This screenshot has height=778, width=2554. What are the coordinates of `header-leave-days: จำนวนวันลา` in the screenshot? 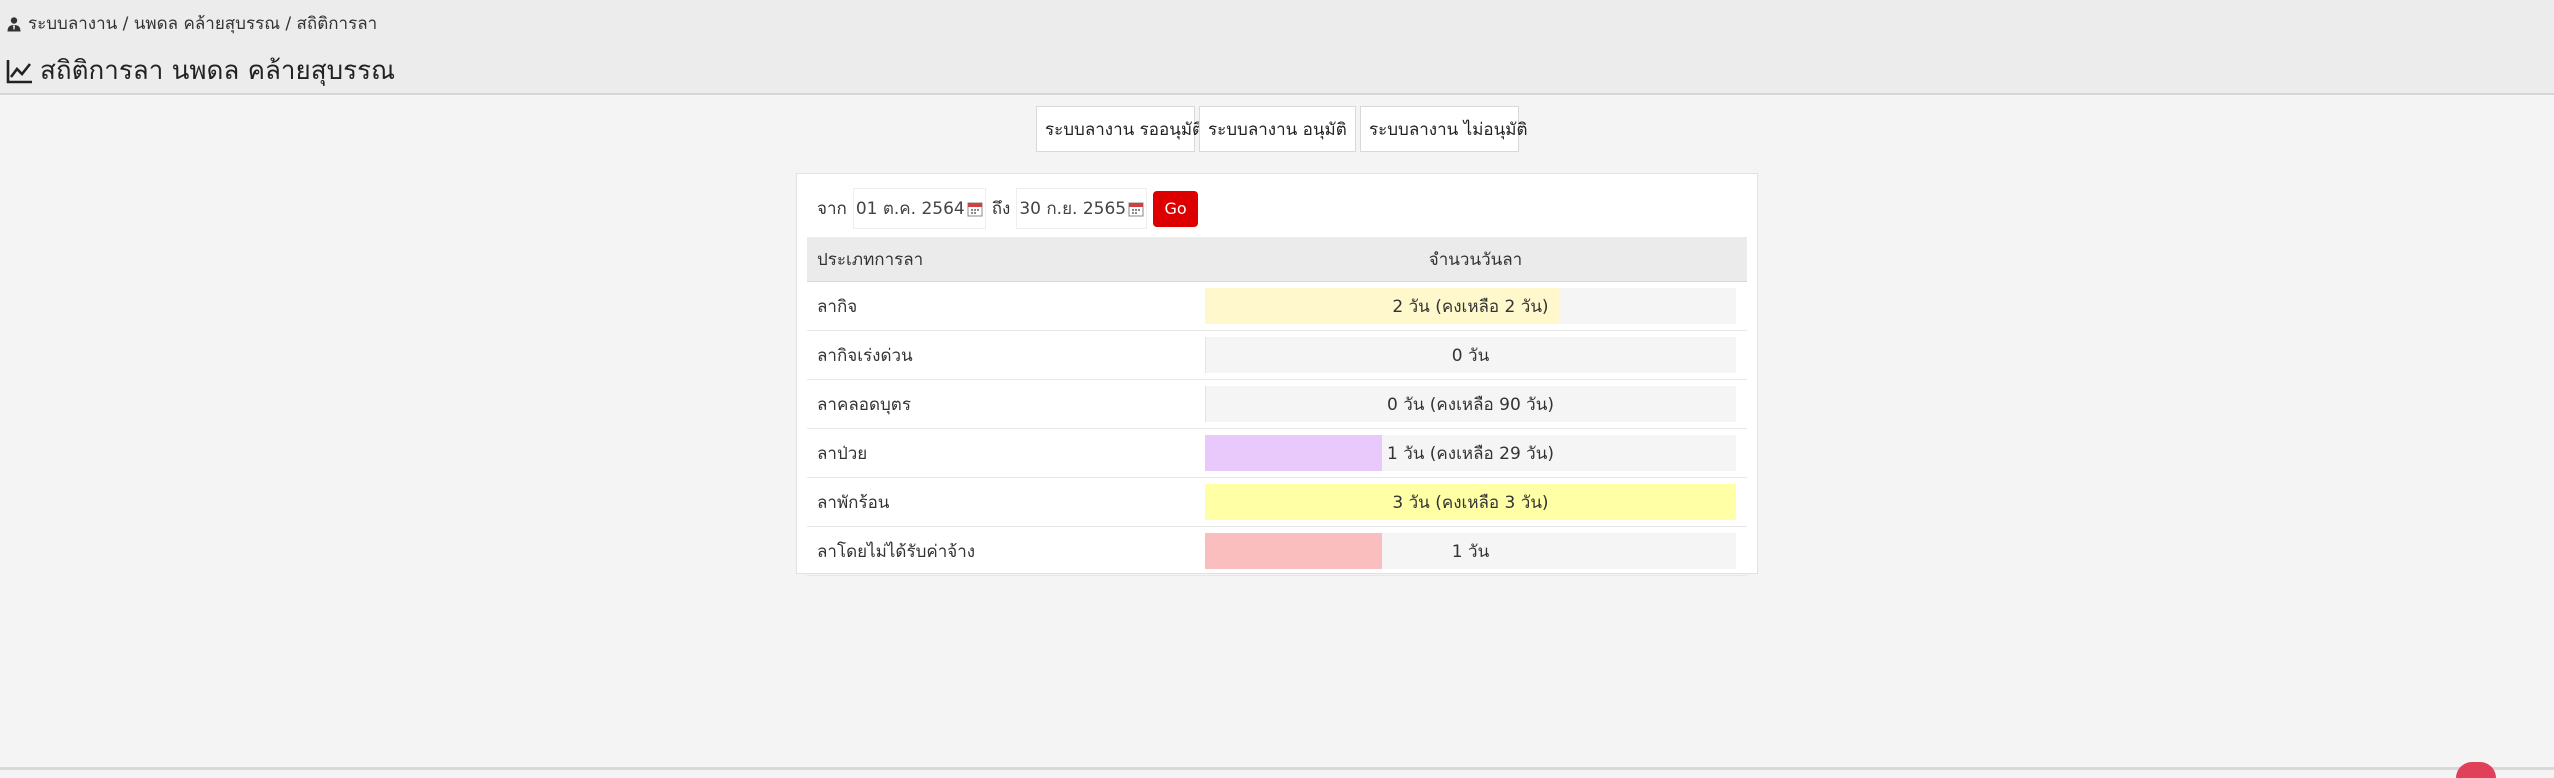 It's located at (1475, 259).